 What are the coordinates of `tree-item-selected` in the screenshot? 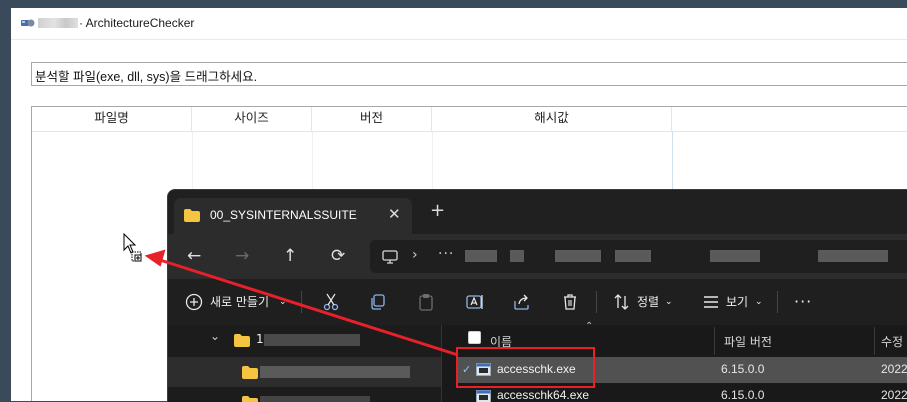 It's located at (304, 372).